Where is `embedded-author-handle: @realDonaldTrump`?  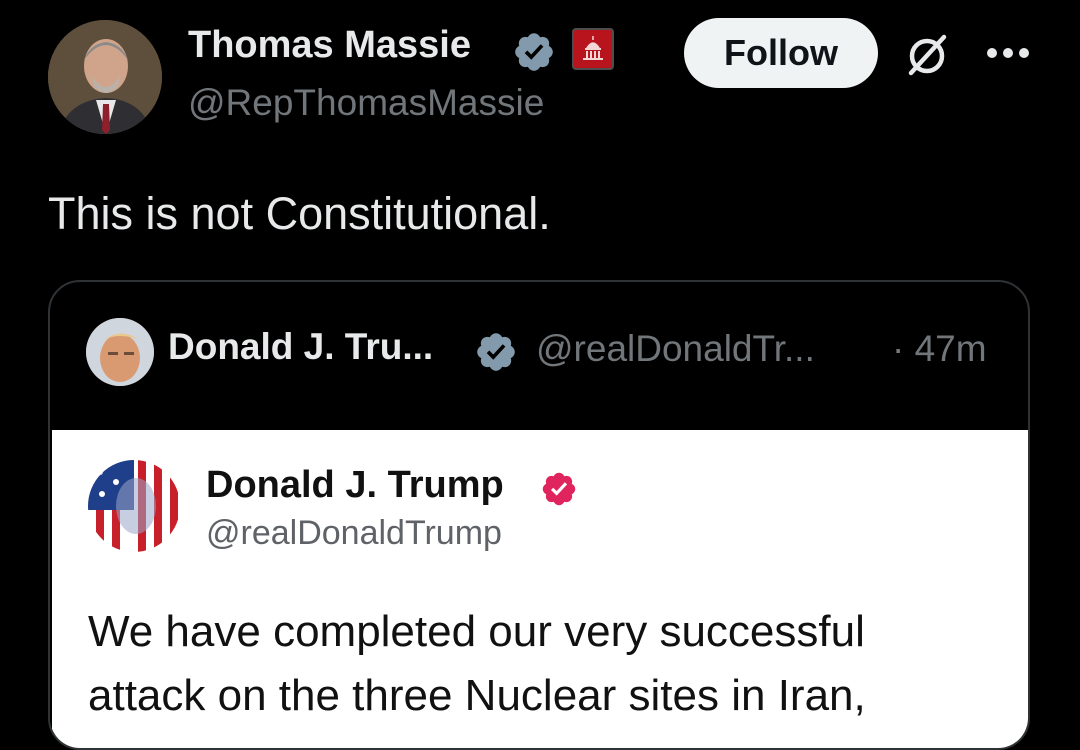
embedded-author-handle: @realDonaldTrump is located at coordinates (354, 533).